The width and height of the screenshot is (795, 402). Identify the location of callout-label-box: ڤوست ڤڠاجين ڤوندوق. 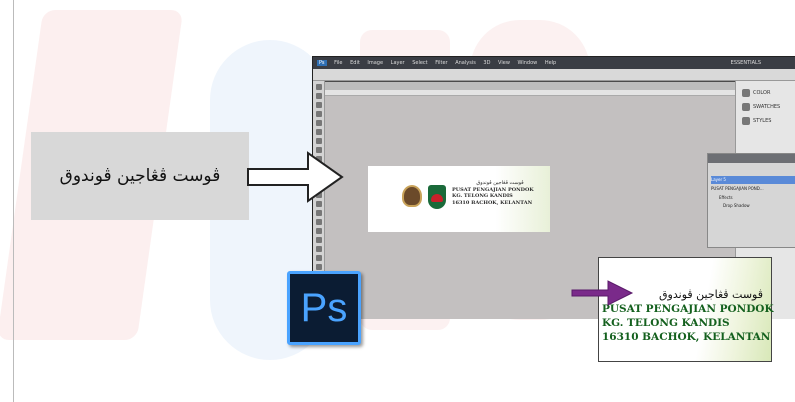
(140, 176).